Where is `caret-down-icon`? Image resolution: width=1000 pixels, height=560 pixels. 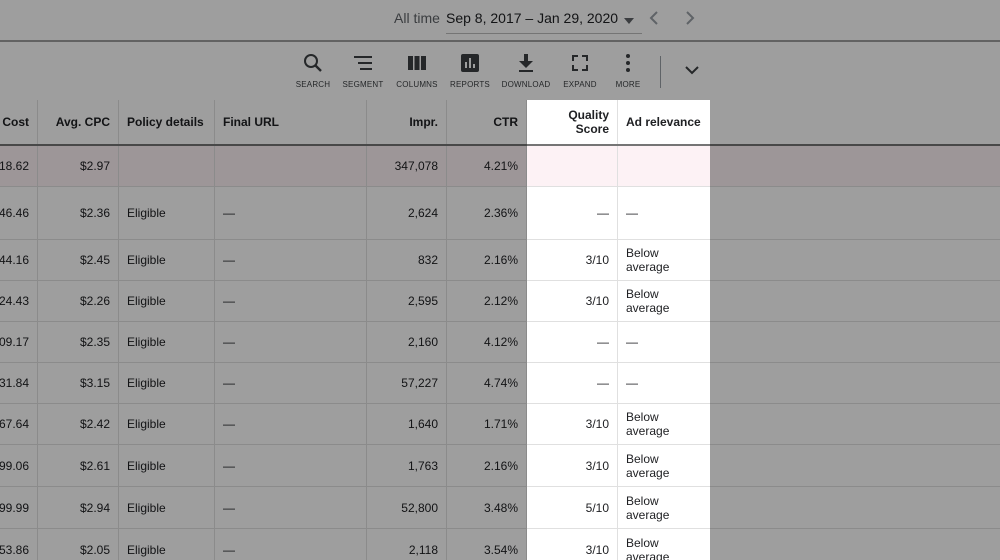
caret-down-icon is located at coordinates (629, 22).